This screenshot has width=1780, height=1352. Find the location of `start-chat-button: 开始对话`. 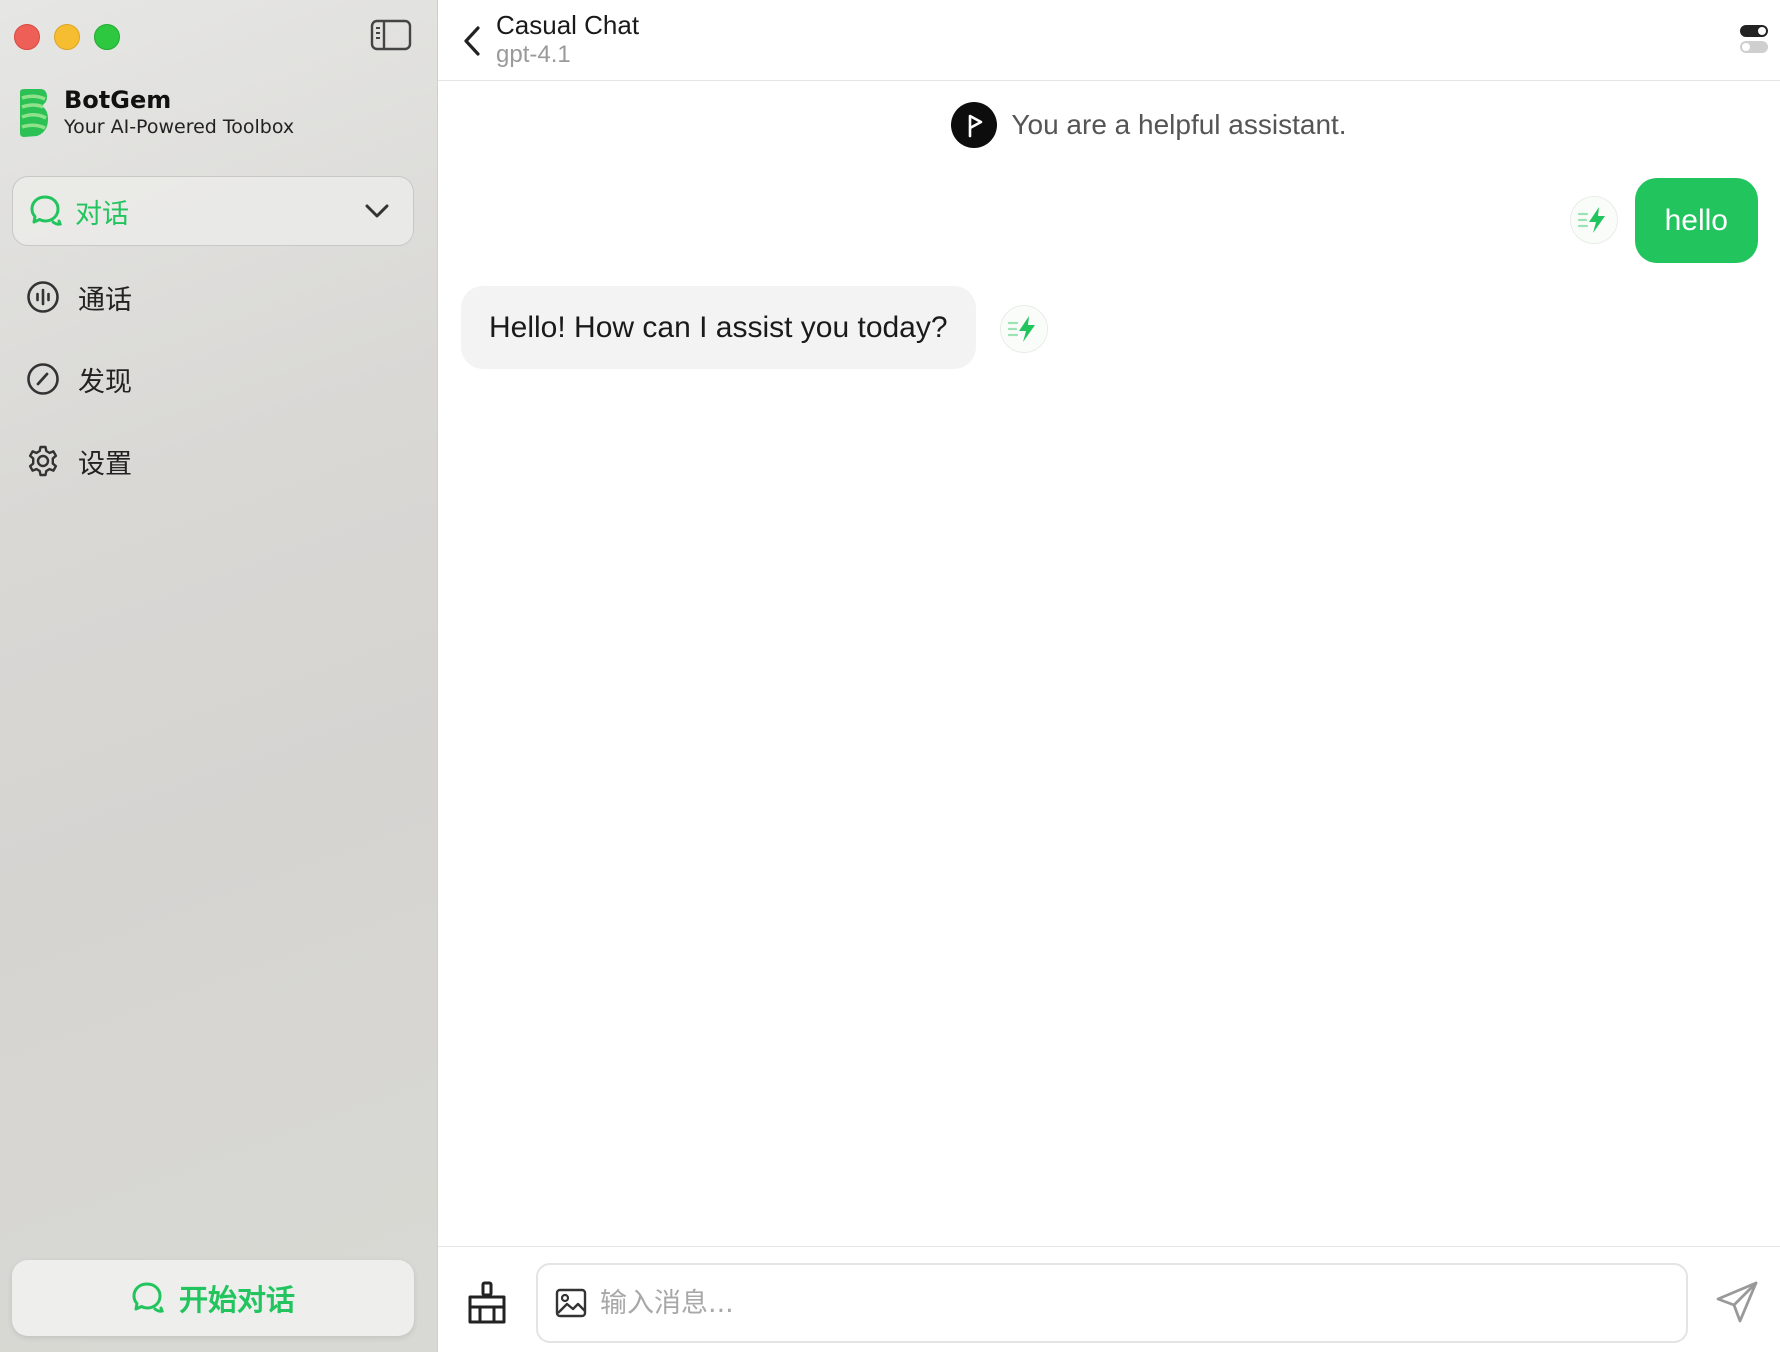

start-chat-button: 开始对话 is located at coordinates (213, 1298).